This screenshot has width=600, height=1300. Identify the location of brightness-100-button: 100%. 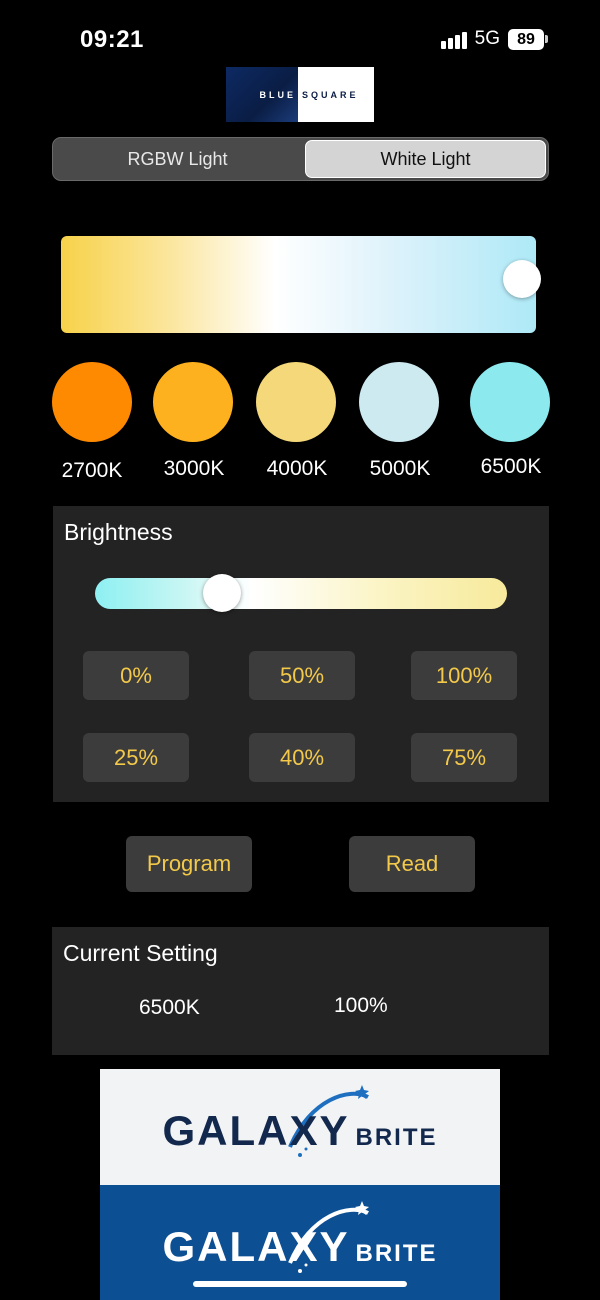
(464, 675).